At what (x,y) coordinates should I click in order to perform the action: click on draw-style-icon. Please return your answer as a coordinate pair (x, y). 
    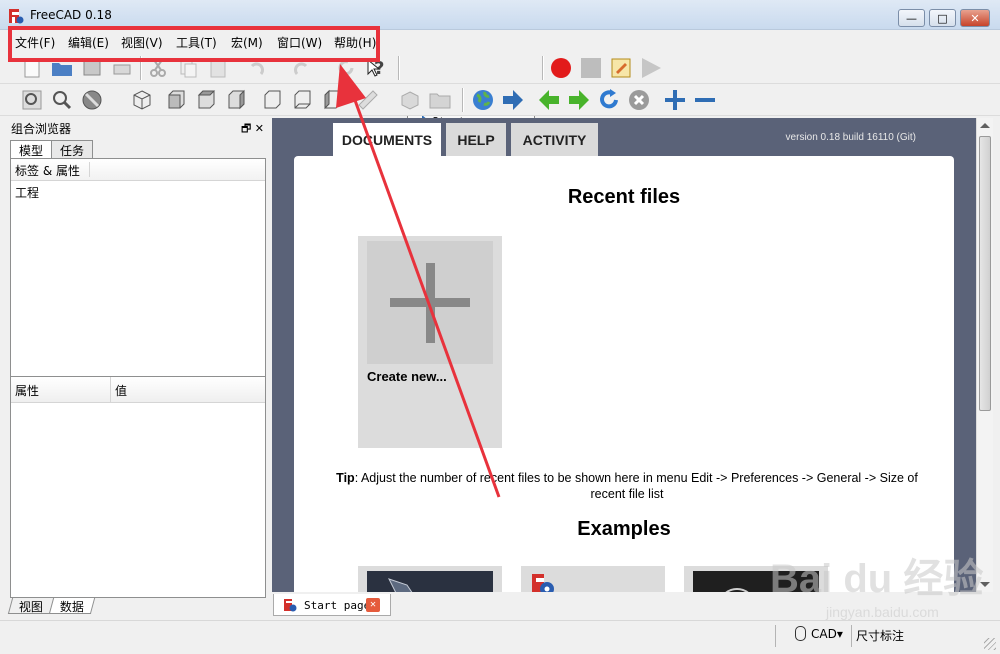
    Looking at the image, I should click on (92, 100).